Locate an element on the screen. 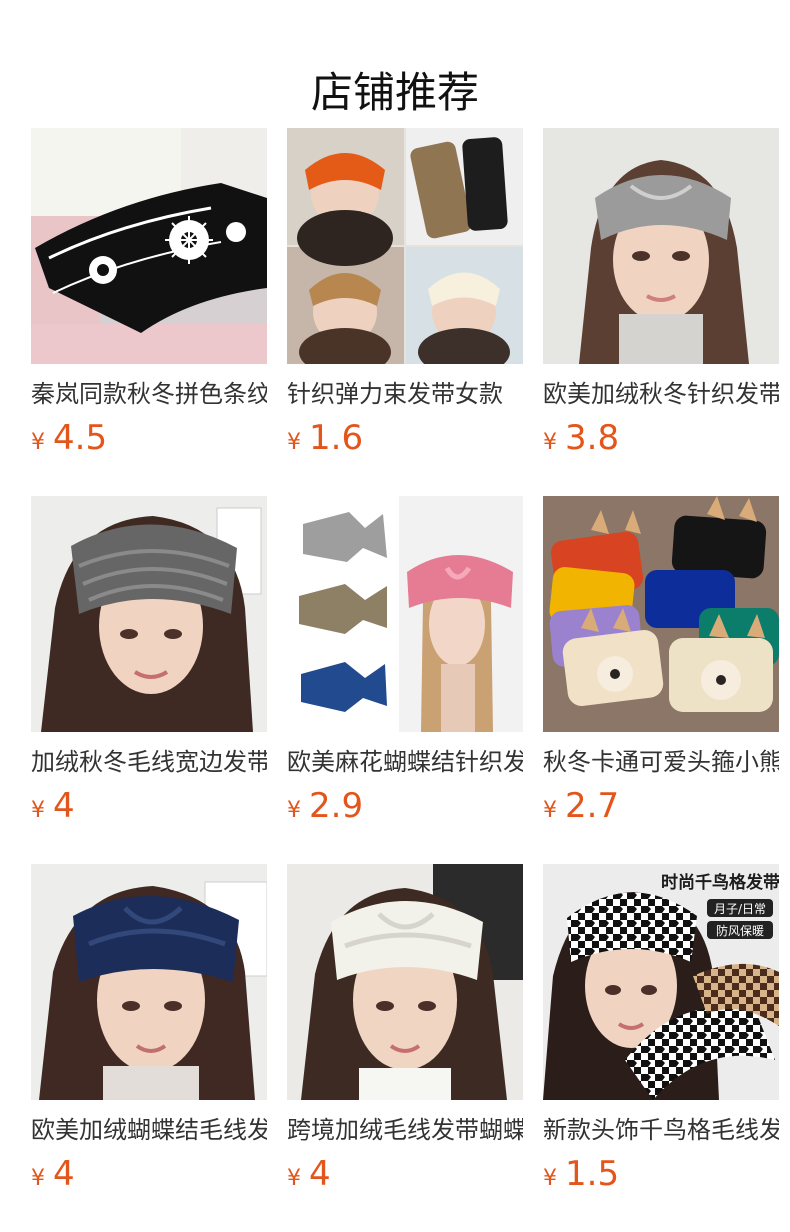 The image size is (790, 1232). product-card: 秦岚同款秋冬拼色条纹 ¥4.5 is located at coordinates (149, 298).